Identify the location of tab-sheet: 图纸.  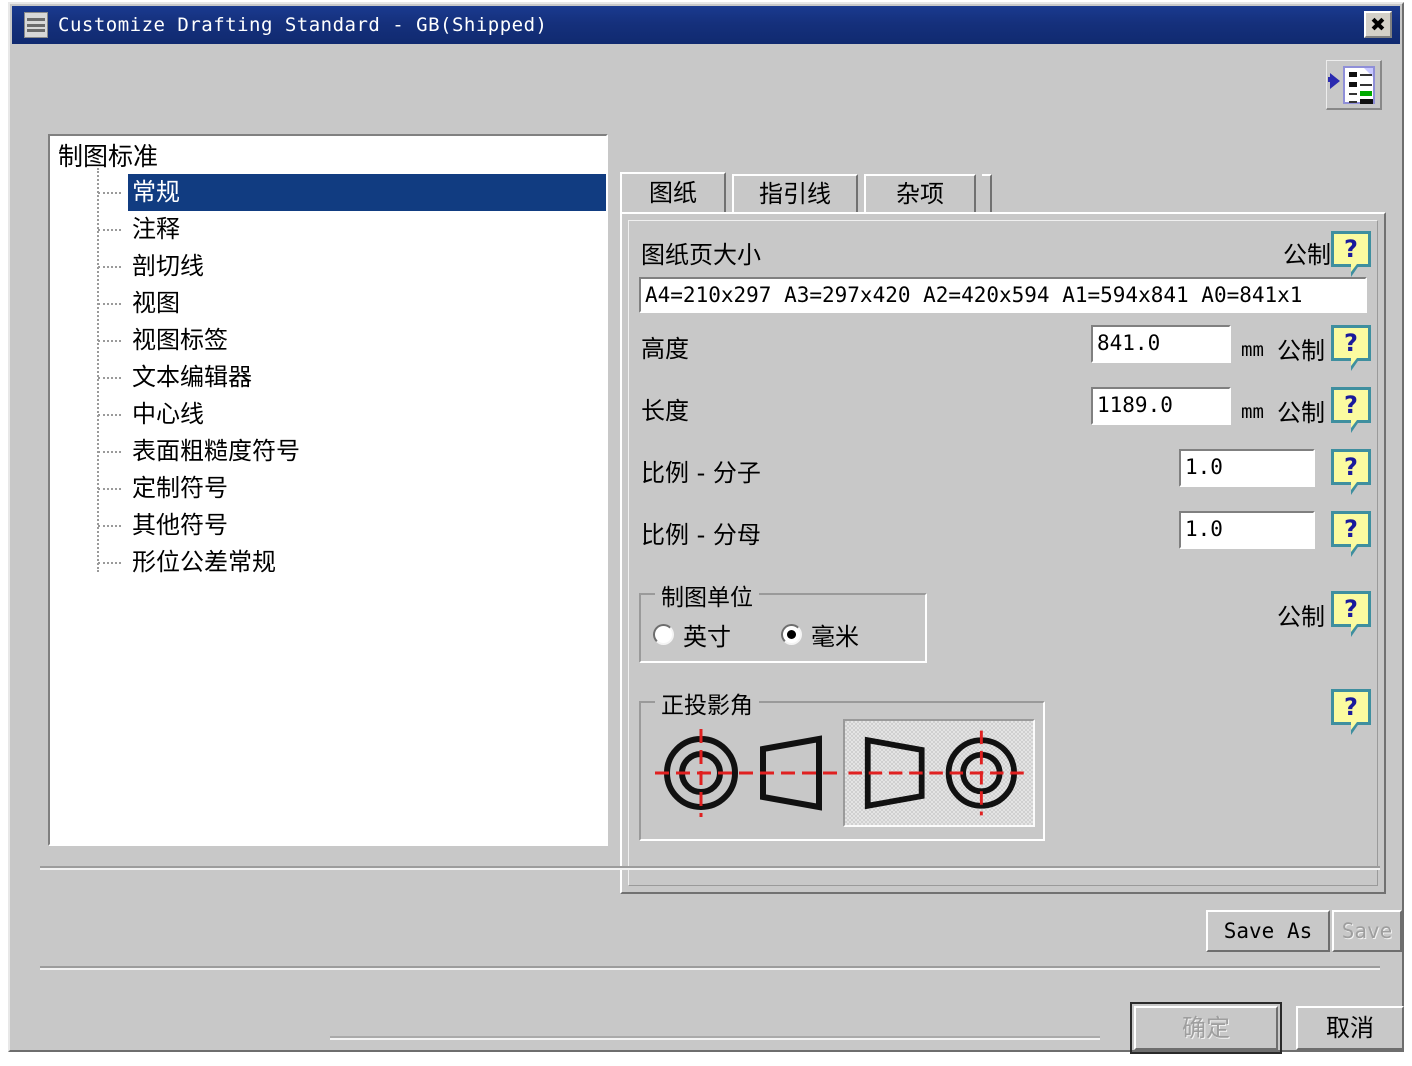
(673, 192).